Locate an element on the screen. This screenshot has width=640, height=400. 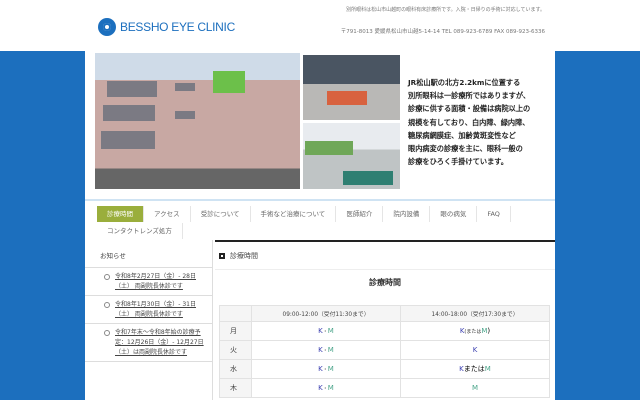
section-heading: 診療時間 is located at coordinates (385, 256).